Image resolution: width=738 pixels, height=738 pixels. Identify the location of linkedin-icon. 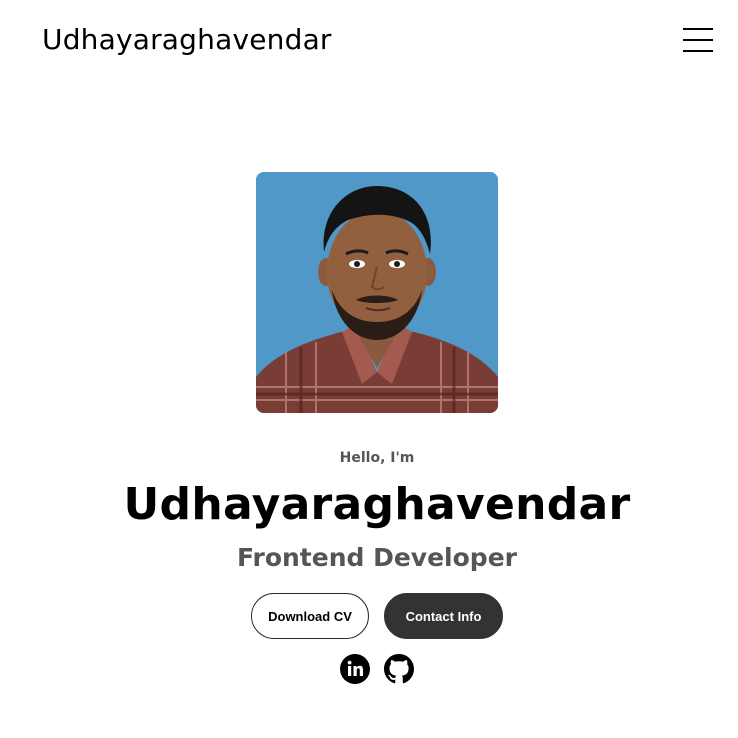
(355, 669).